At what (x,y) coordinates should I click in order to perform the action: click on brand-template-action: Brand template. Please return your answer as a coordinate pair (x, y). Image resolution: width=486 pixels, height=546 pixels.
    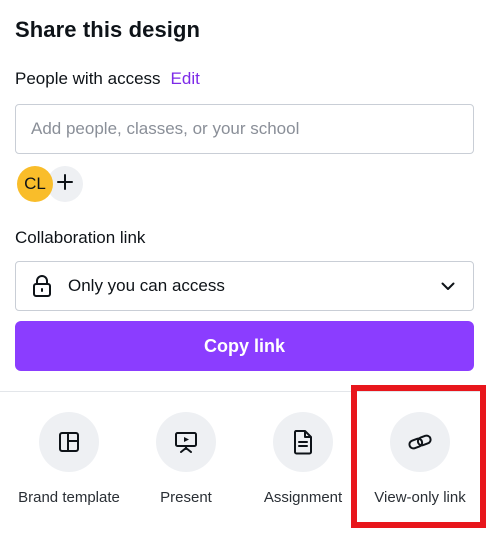
    Looking at the image, I should click on (69, 461).